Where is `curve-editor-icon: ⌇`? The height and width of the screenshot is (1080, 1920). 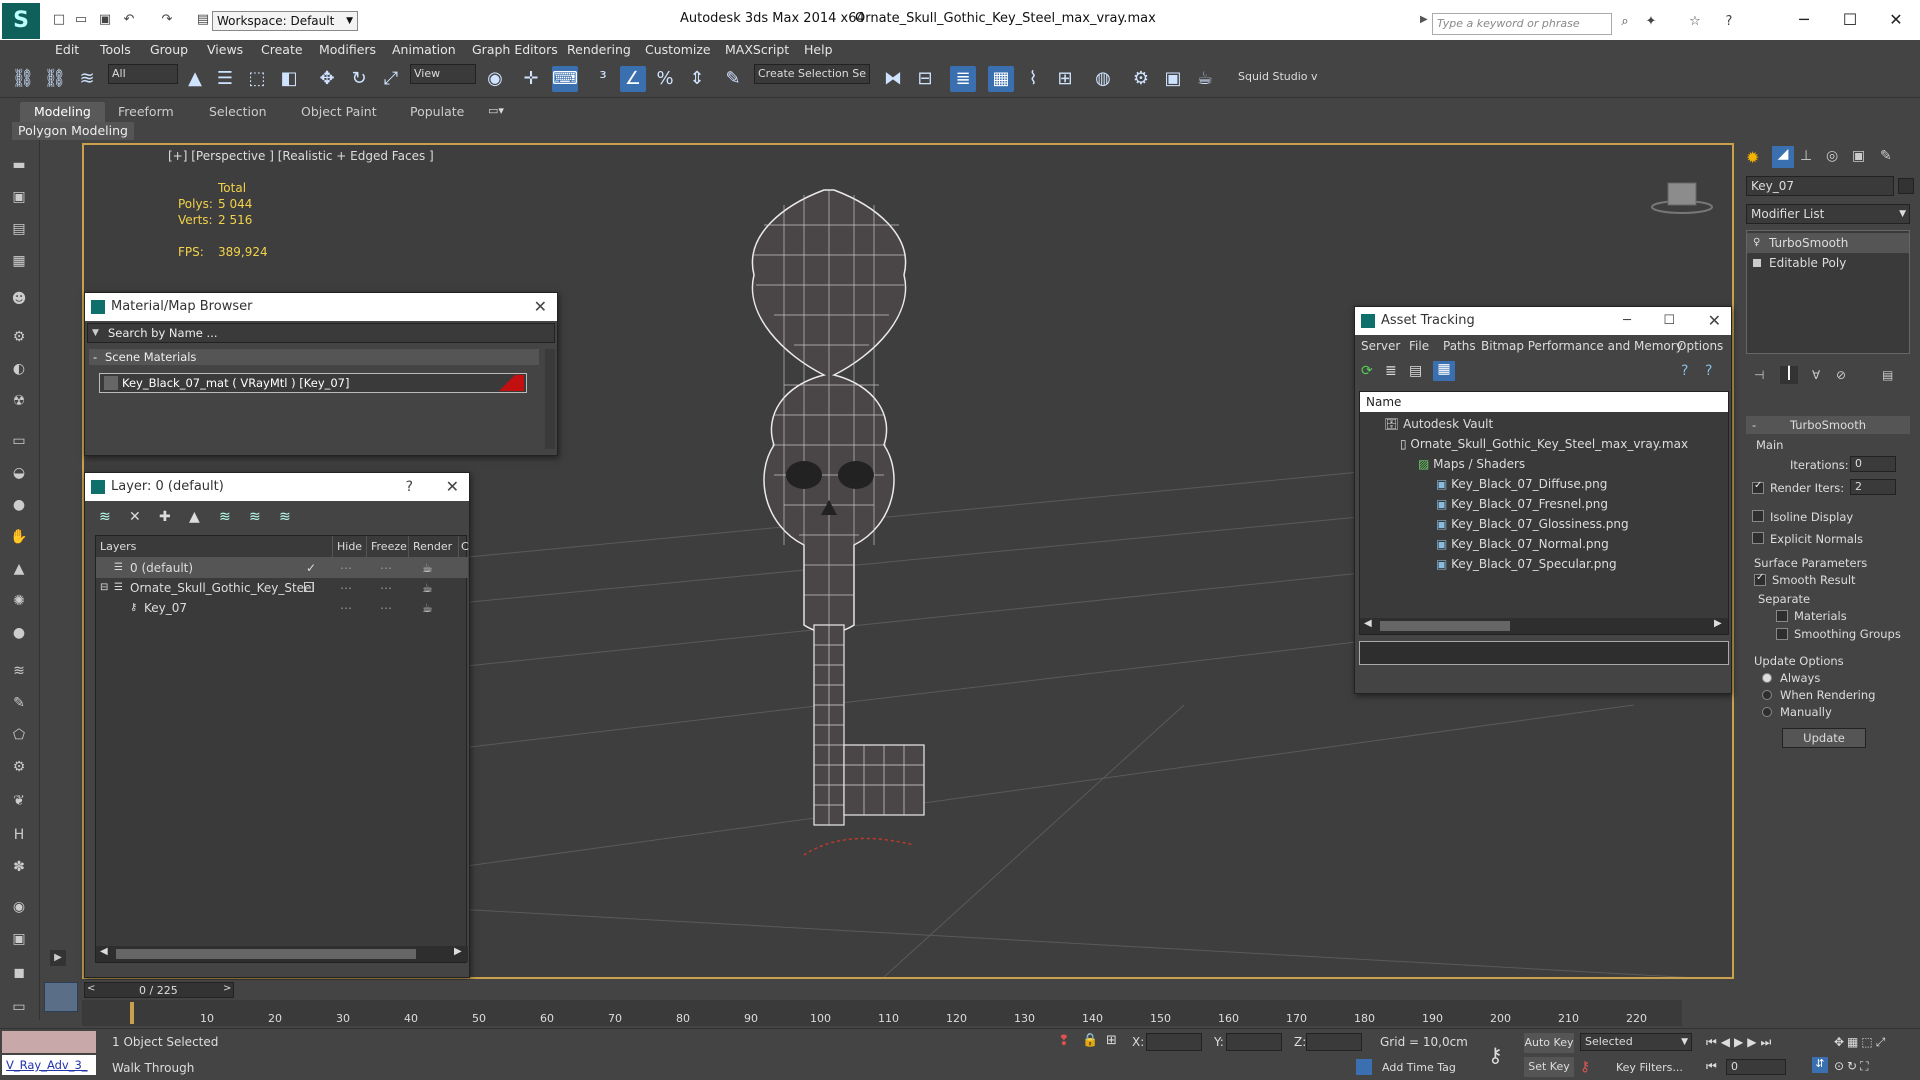 curve-editor-icon: ⌇ is located at coordinates (1033, 79).